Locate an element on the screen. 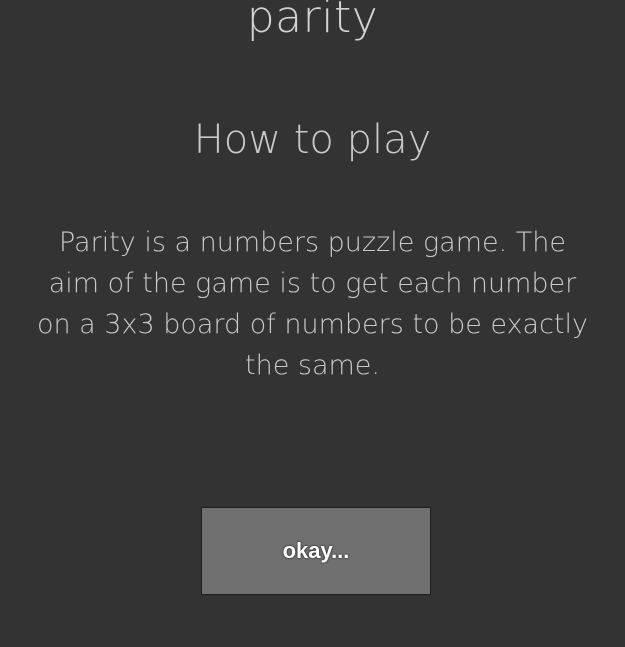 Image resolution: width=625 pixels, height=647 pixels. how-to-play-heading: How to play is located at coordinates (312, 140).